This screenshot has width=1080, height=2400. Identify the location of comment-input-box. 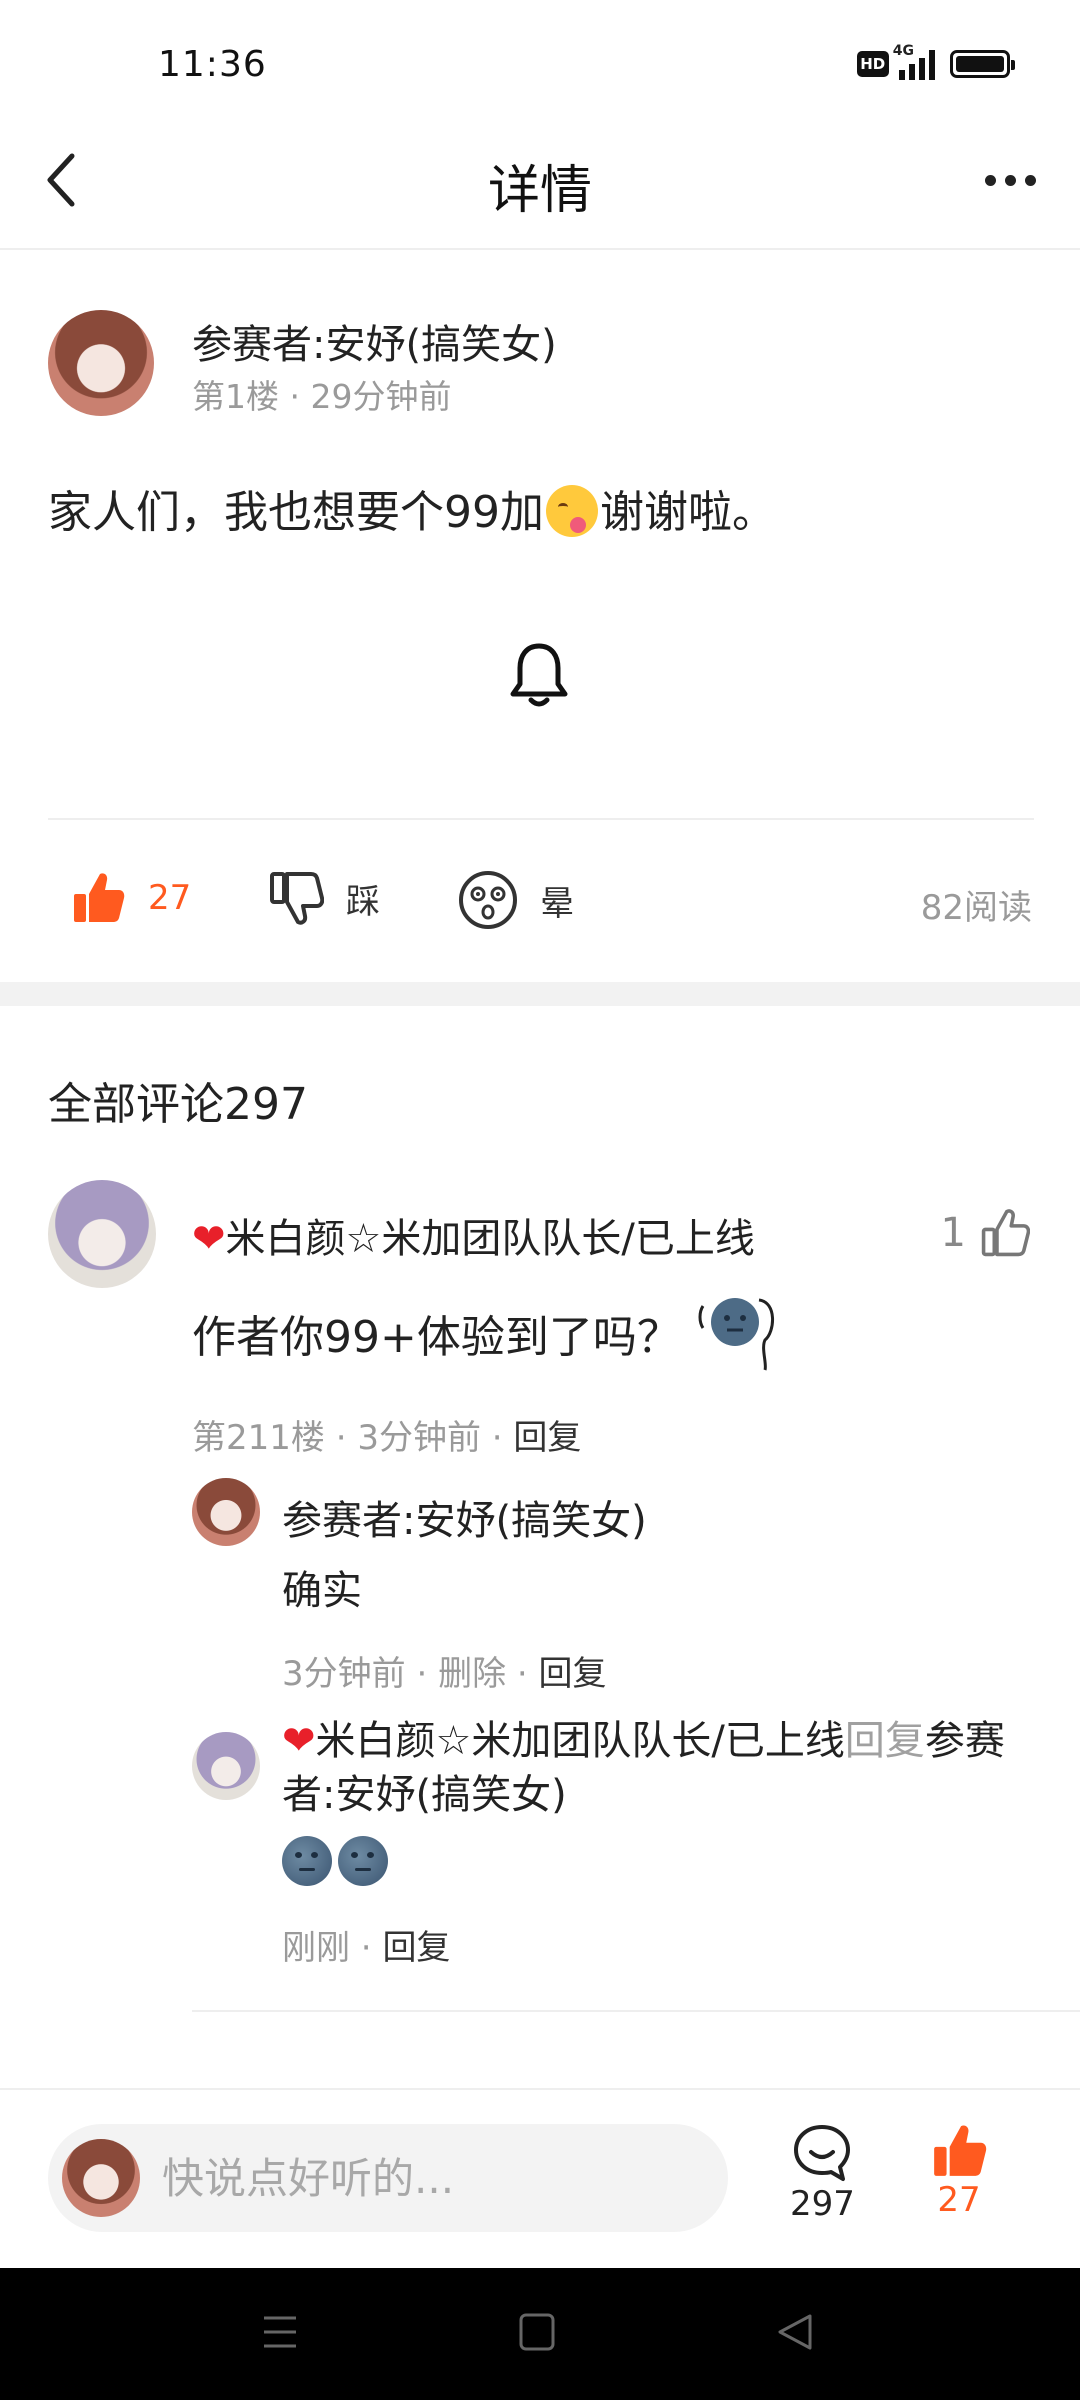
(388, 2178).